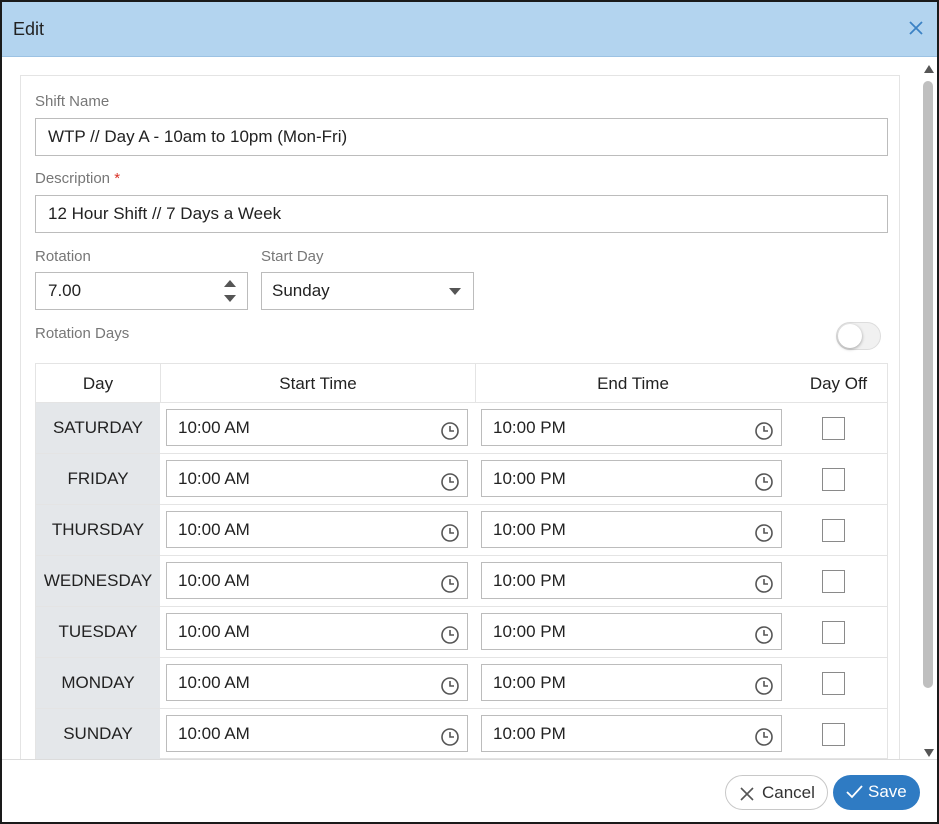 Image resolution: width=939 pixels, height=824 pixels. Describe the element at coordinates (461, 137) in the screenshot. I see `shift-name-field: WTP // Day A - 10am to 10pm (Mon-Fri)` at that location.